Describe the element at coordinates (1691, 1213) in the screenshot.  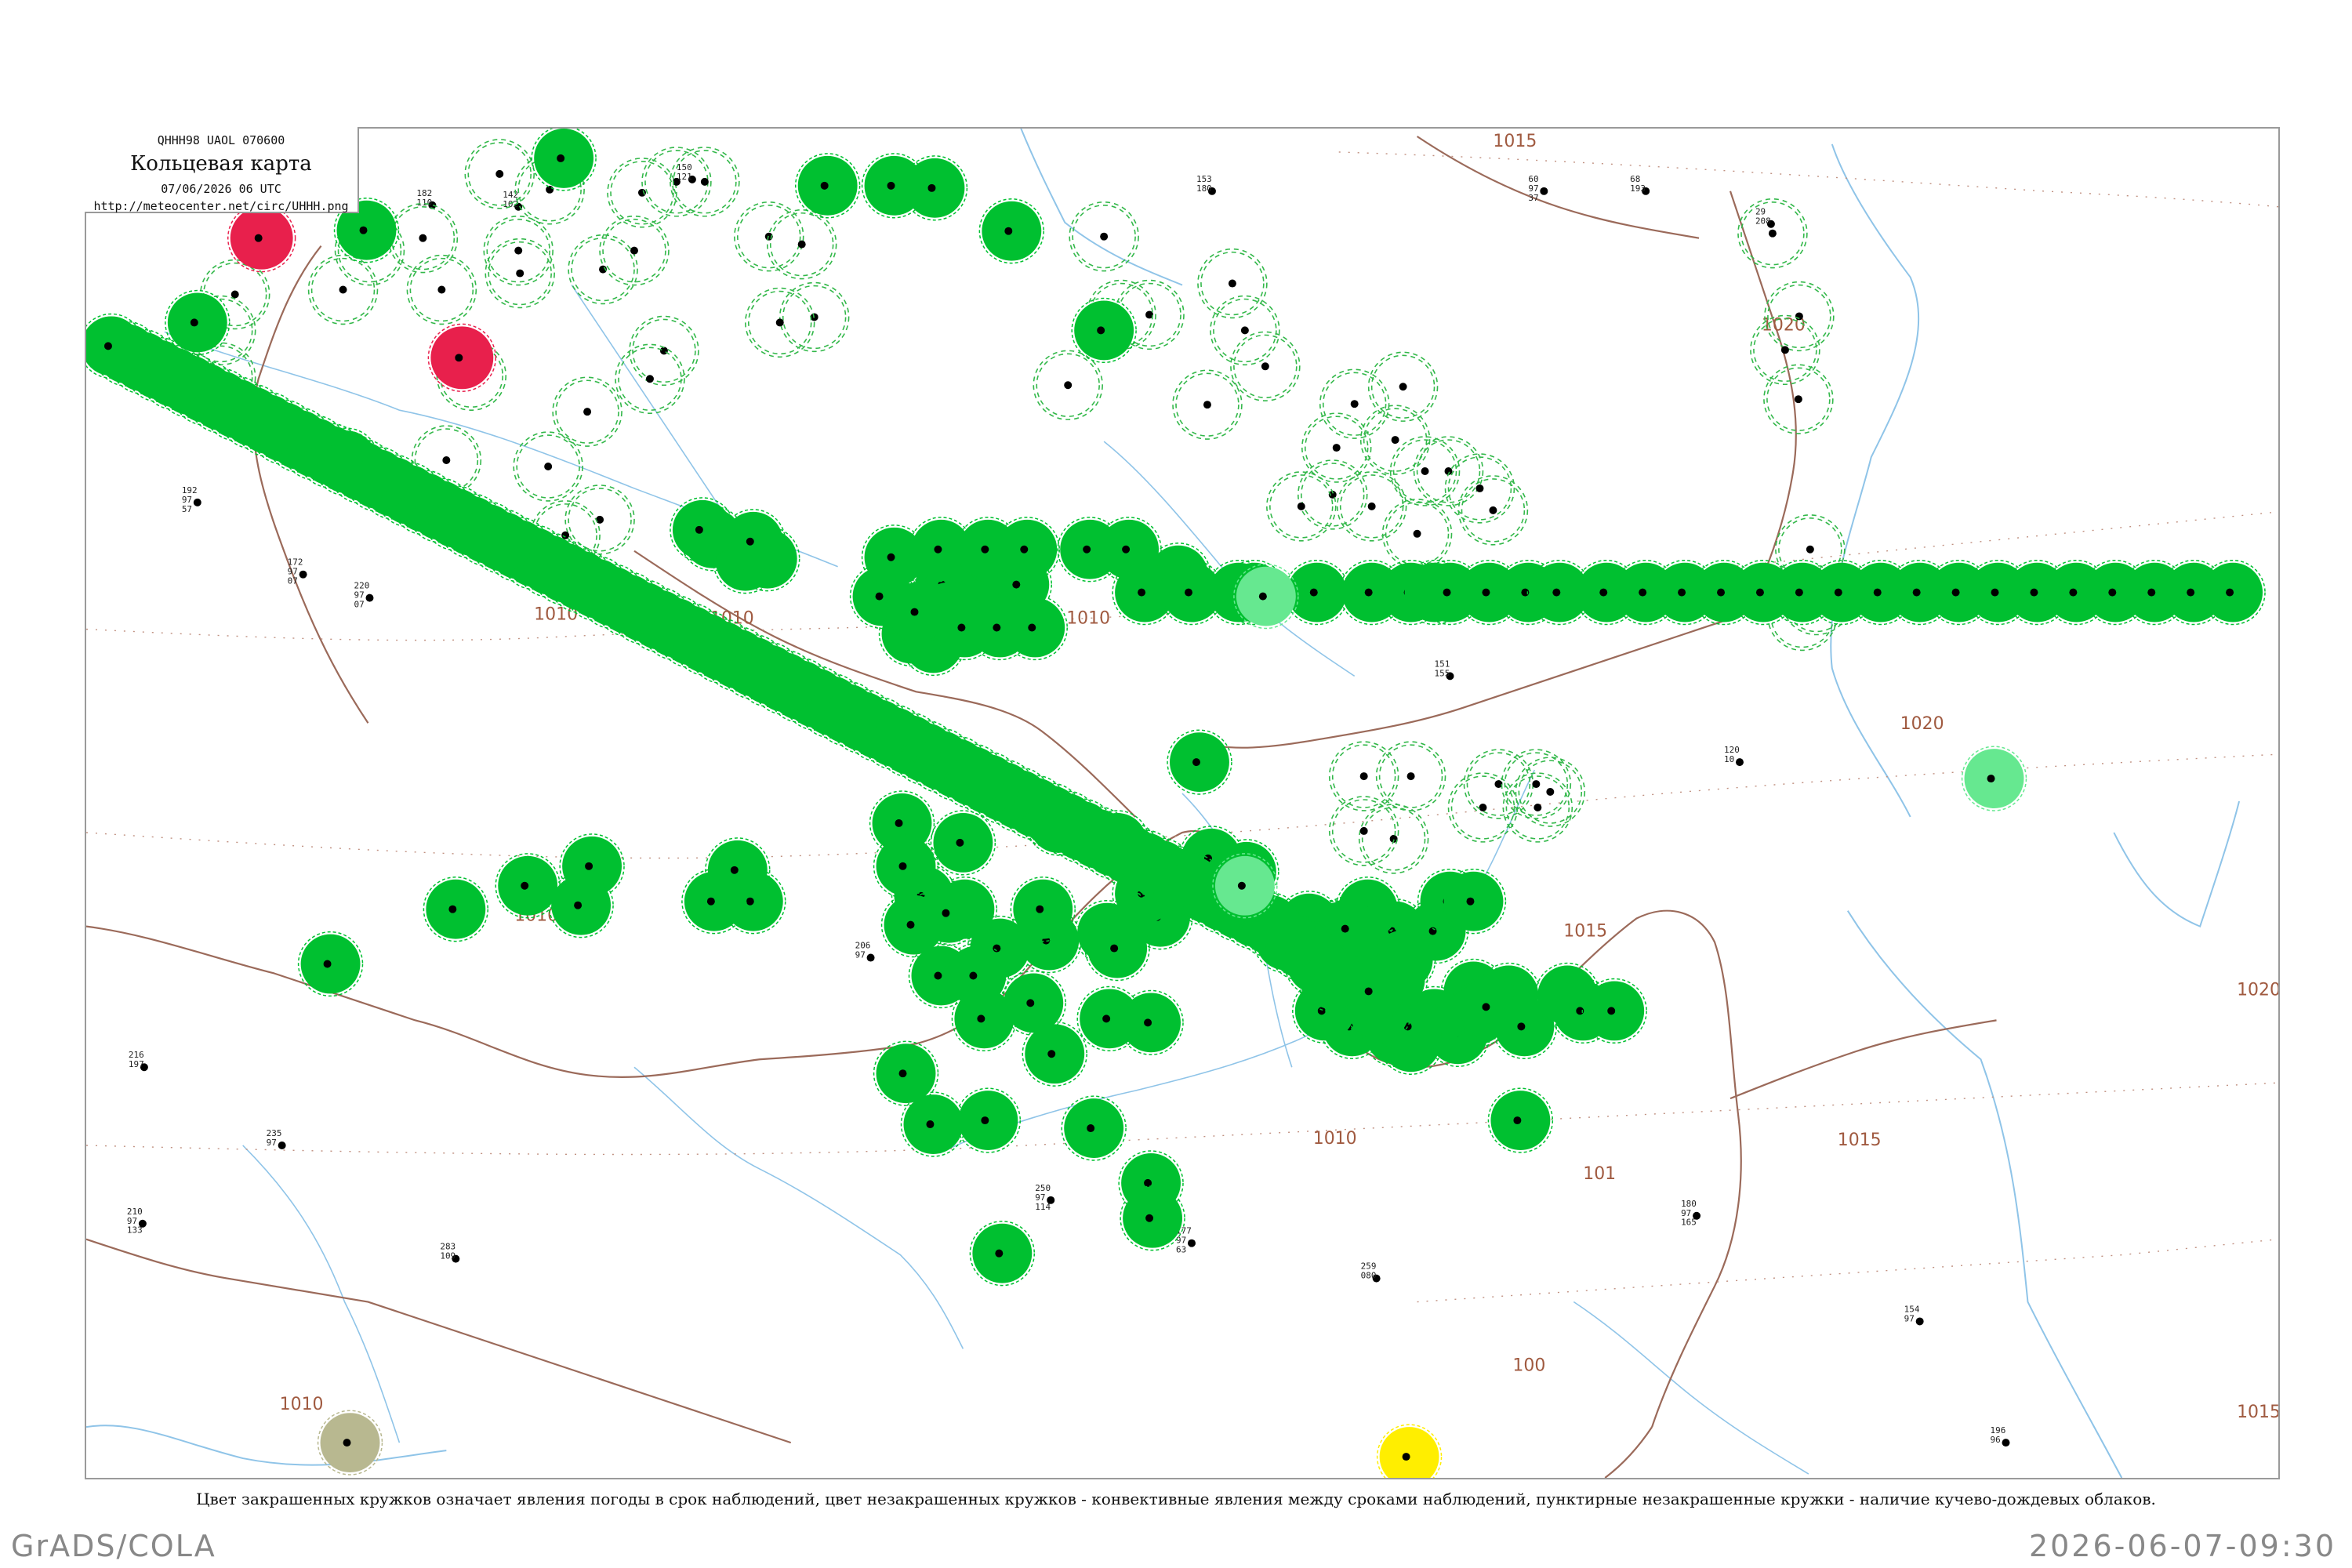
I see `station-data-label: 180 97 165` at that location.